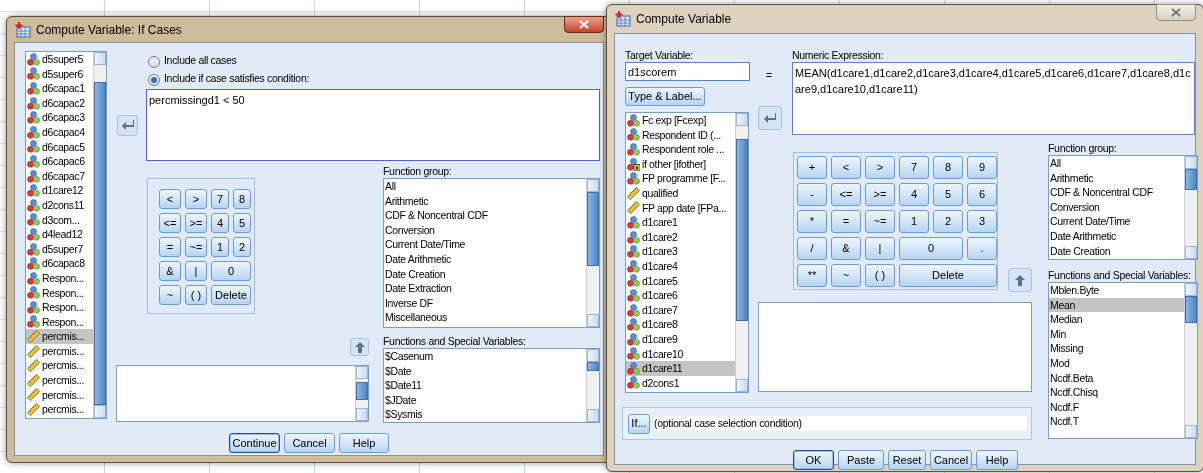  I want to click on keypad-key: +, so click(812, 167).